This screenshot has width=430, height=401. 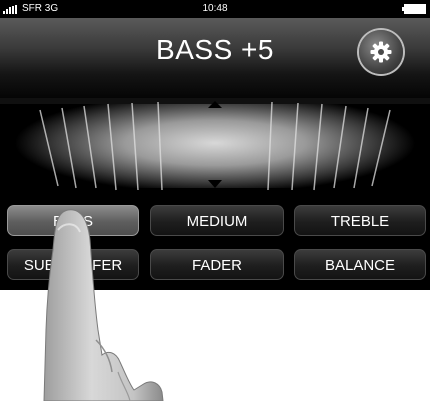 I want to click on subwoofer-button: SUBWOOFER, so click(x=73, y=264).